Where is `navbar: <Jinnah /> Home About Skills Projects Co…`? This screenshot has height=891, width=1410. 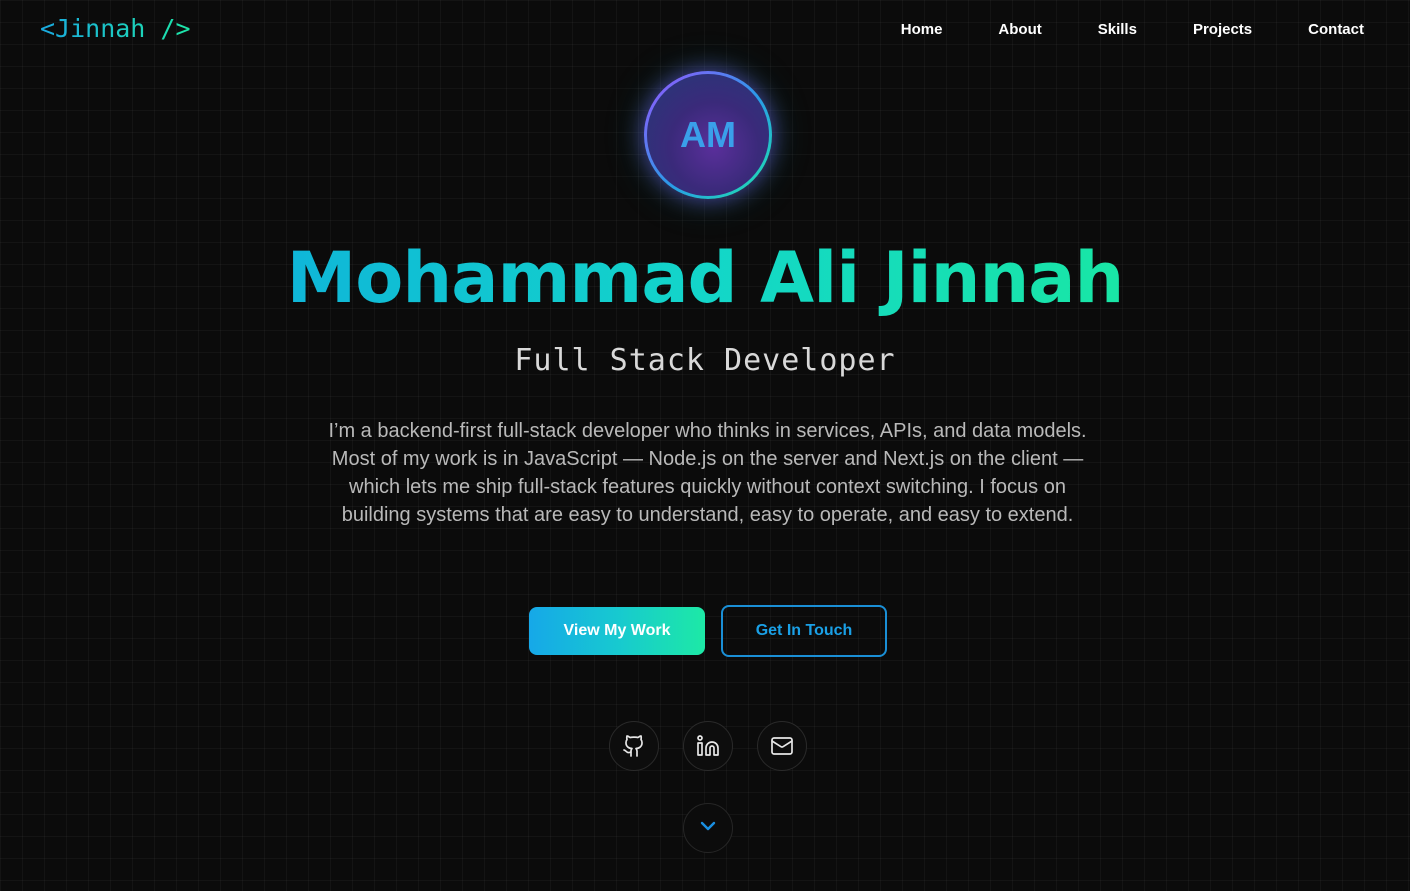
navbar: <Jinnah /> Home About Skills Projects Co… is located at coordinates (705, 30).